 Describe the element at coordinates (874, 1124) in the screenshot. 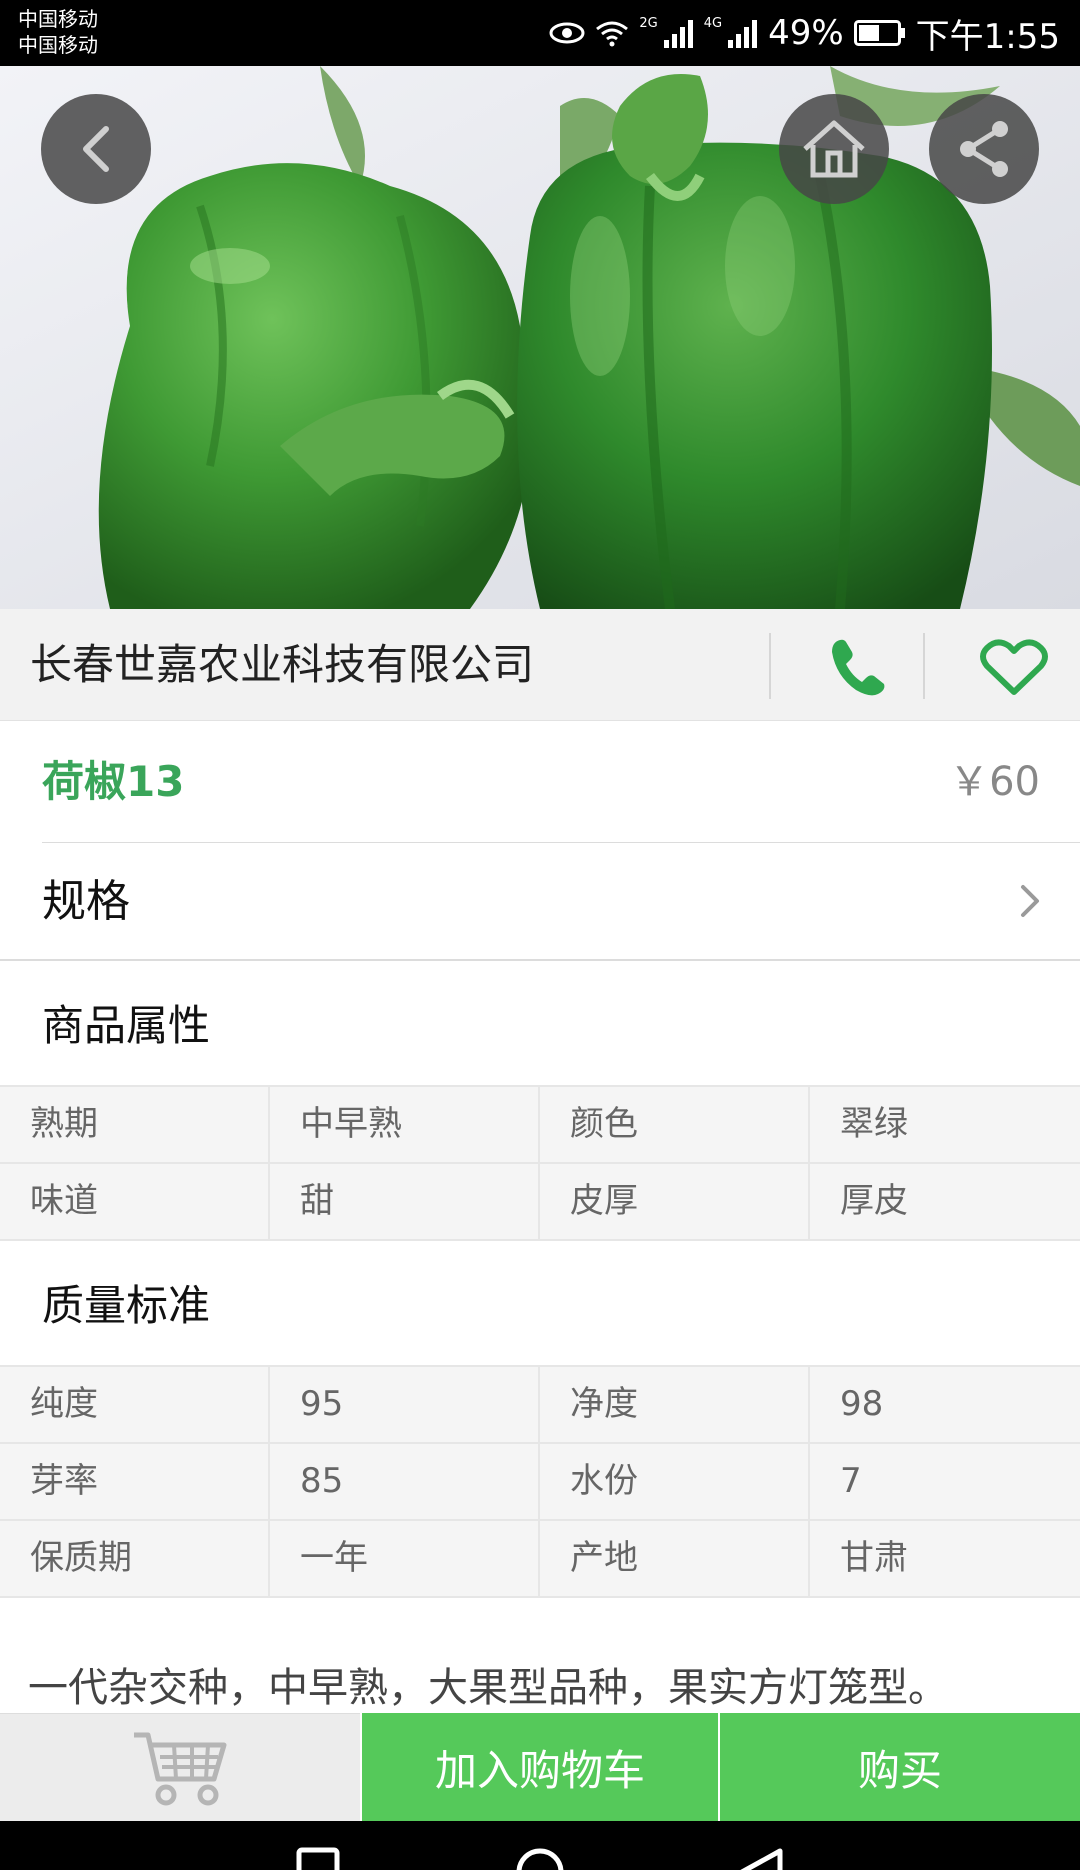

I see `attr-value: 翠绿` at that location.